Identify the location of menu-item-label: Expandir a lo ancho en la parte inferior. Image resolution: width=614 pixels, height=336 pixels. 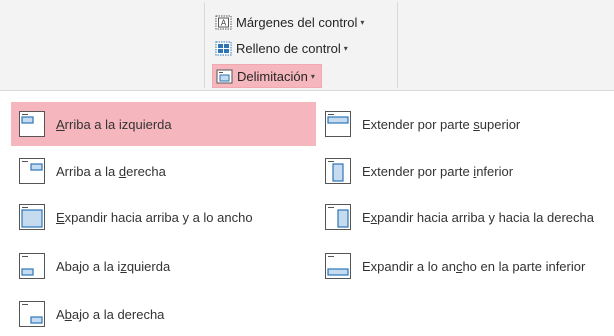
(473, 266).